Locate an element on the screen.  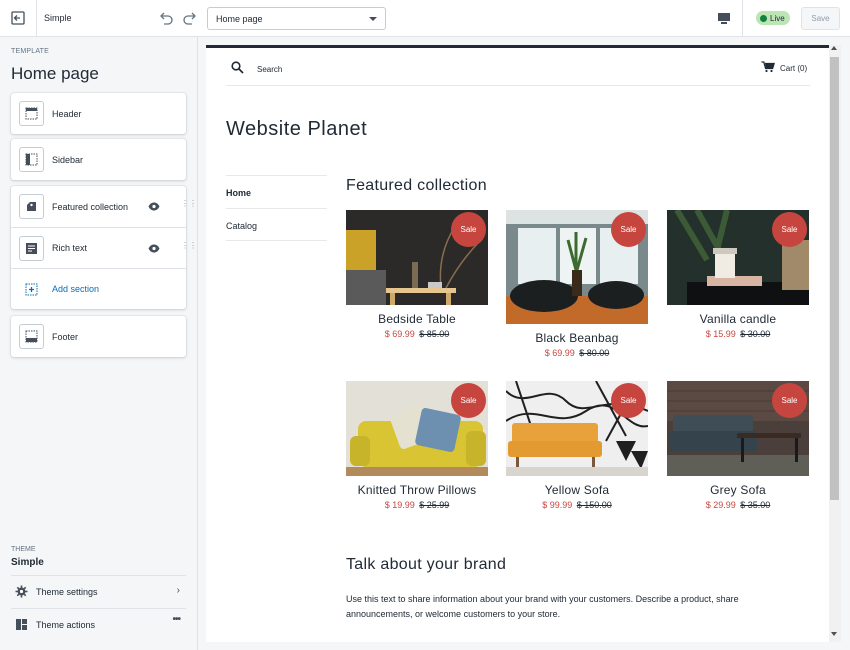
undo-icon is located at coordinates (166, 18).